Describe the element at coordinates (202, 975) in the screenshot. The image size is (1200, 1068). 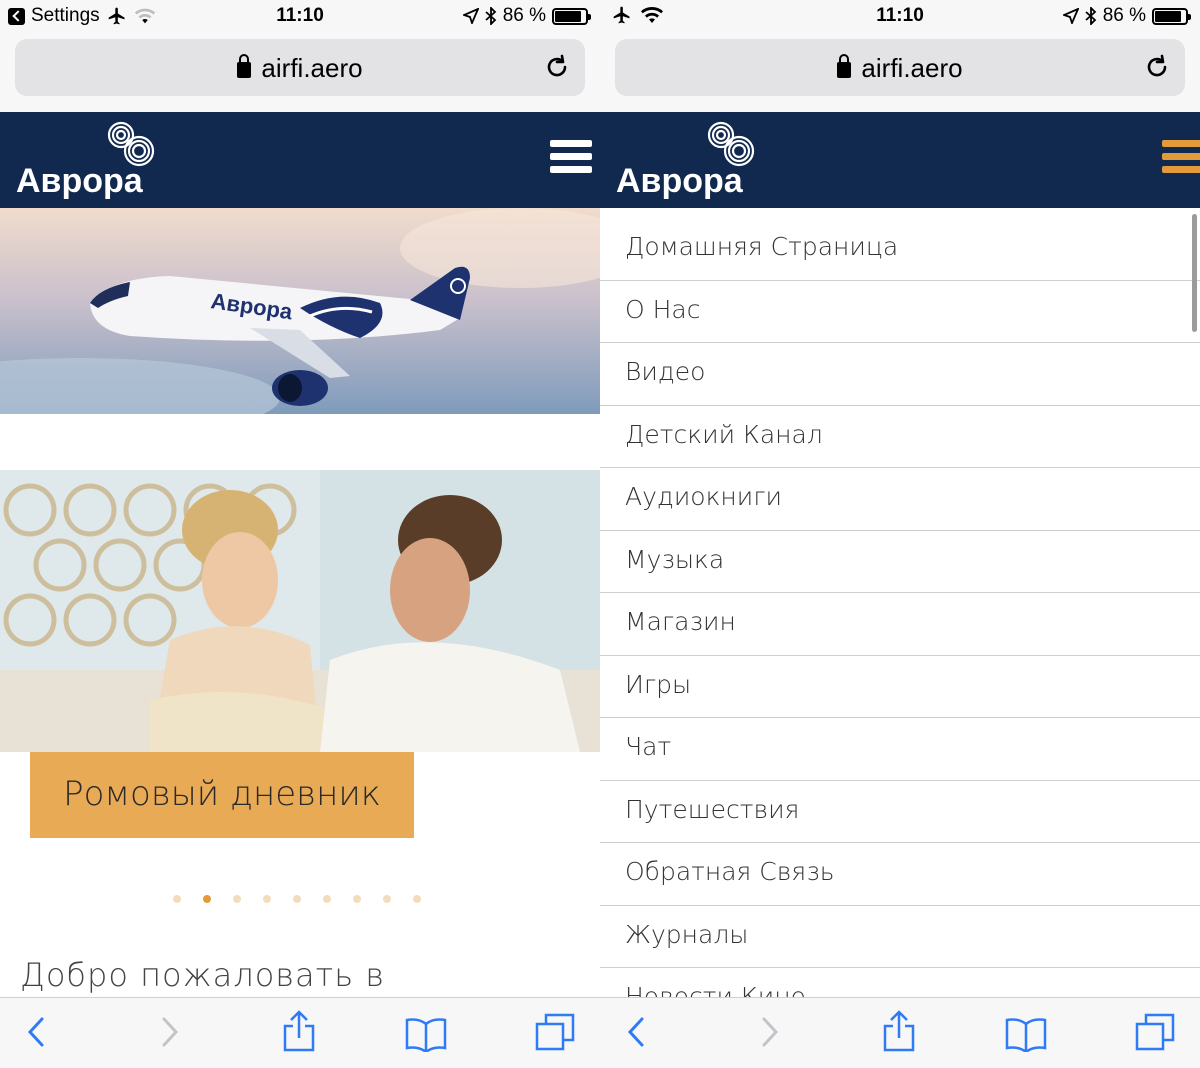
I see `welcome-heading: Добро пожаловать в` at that location.